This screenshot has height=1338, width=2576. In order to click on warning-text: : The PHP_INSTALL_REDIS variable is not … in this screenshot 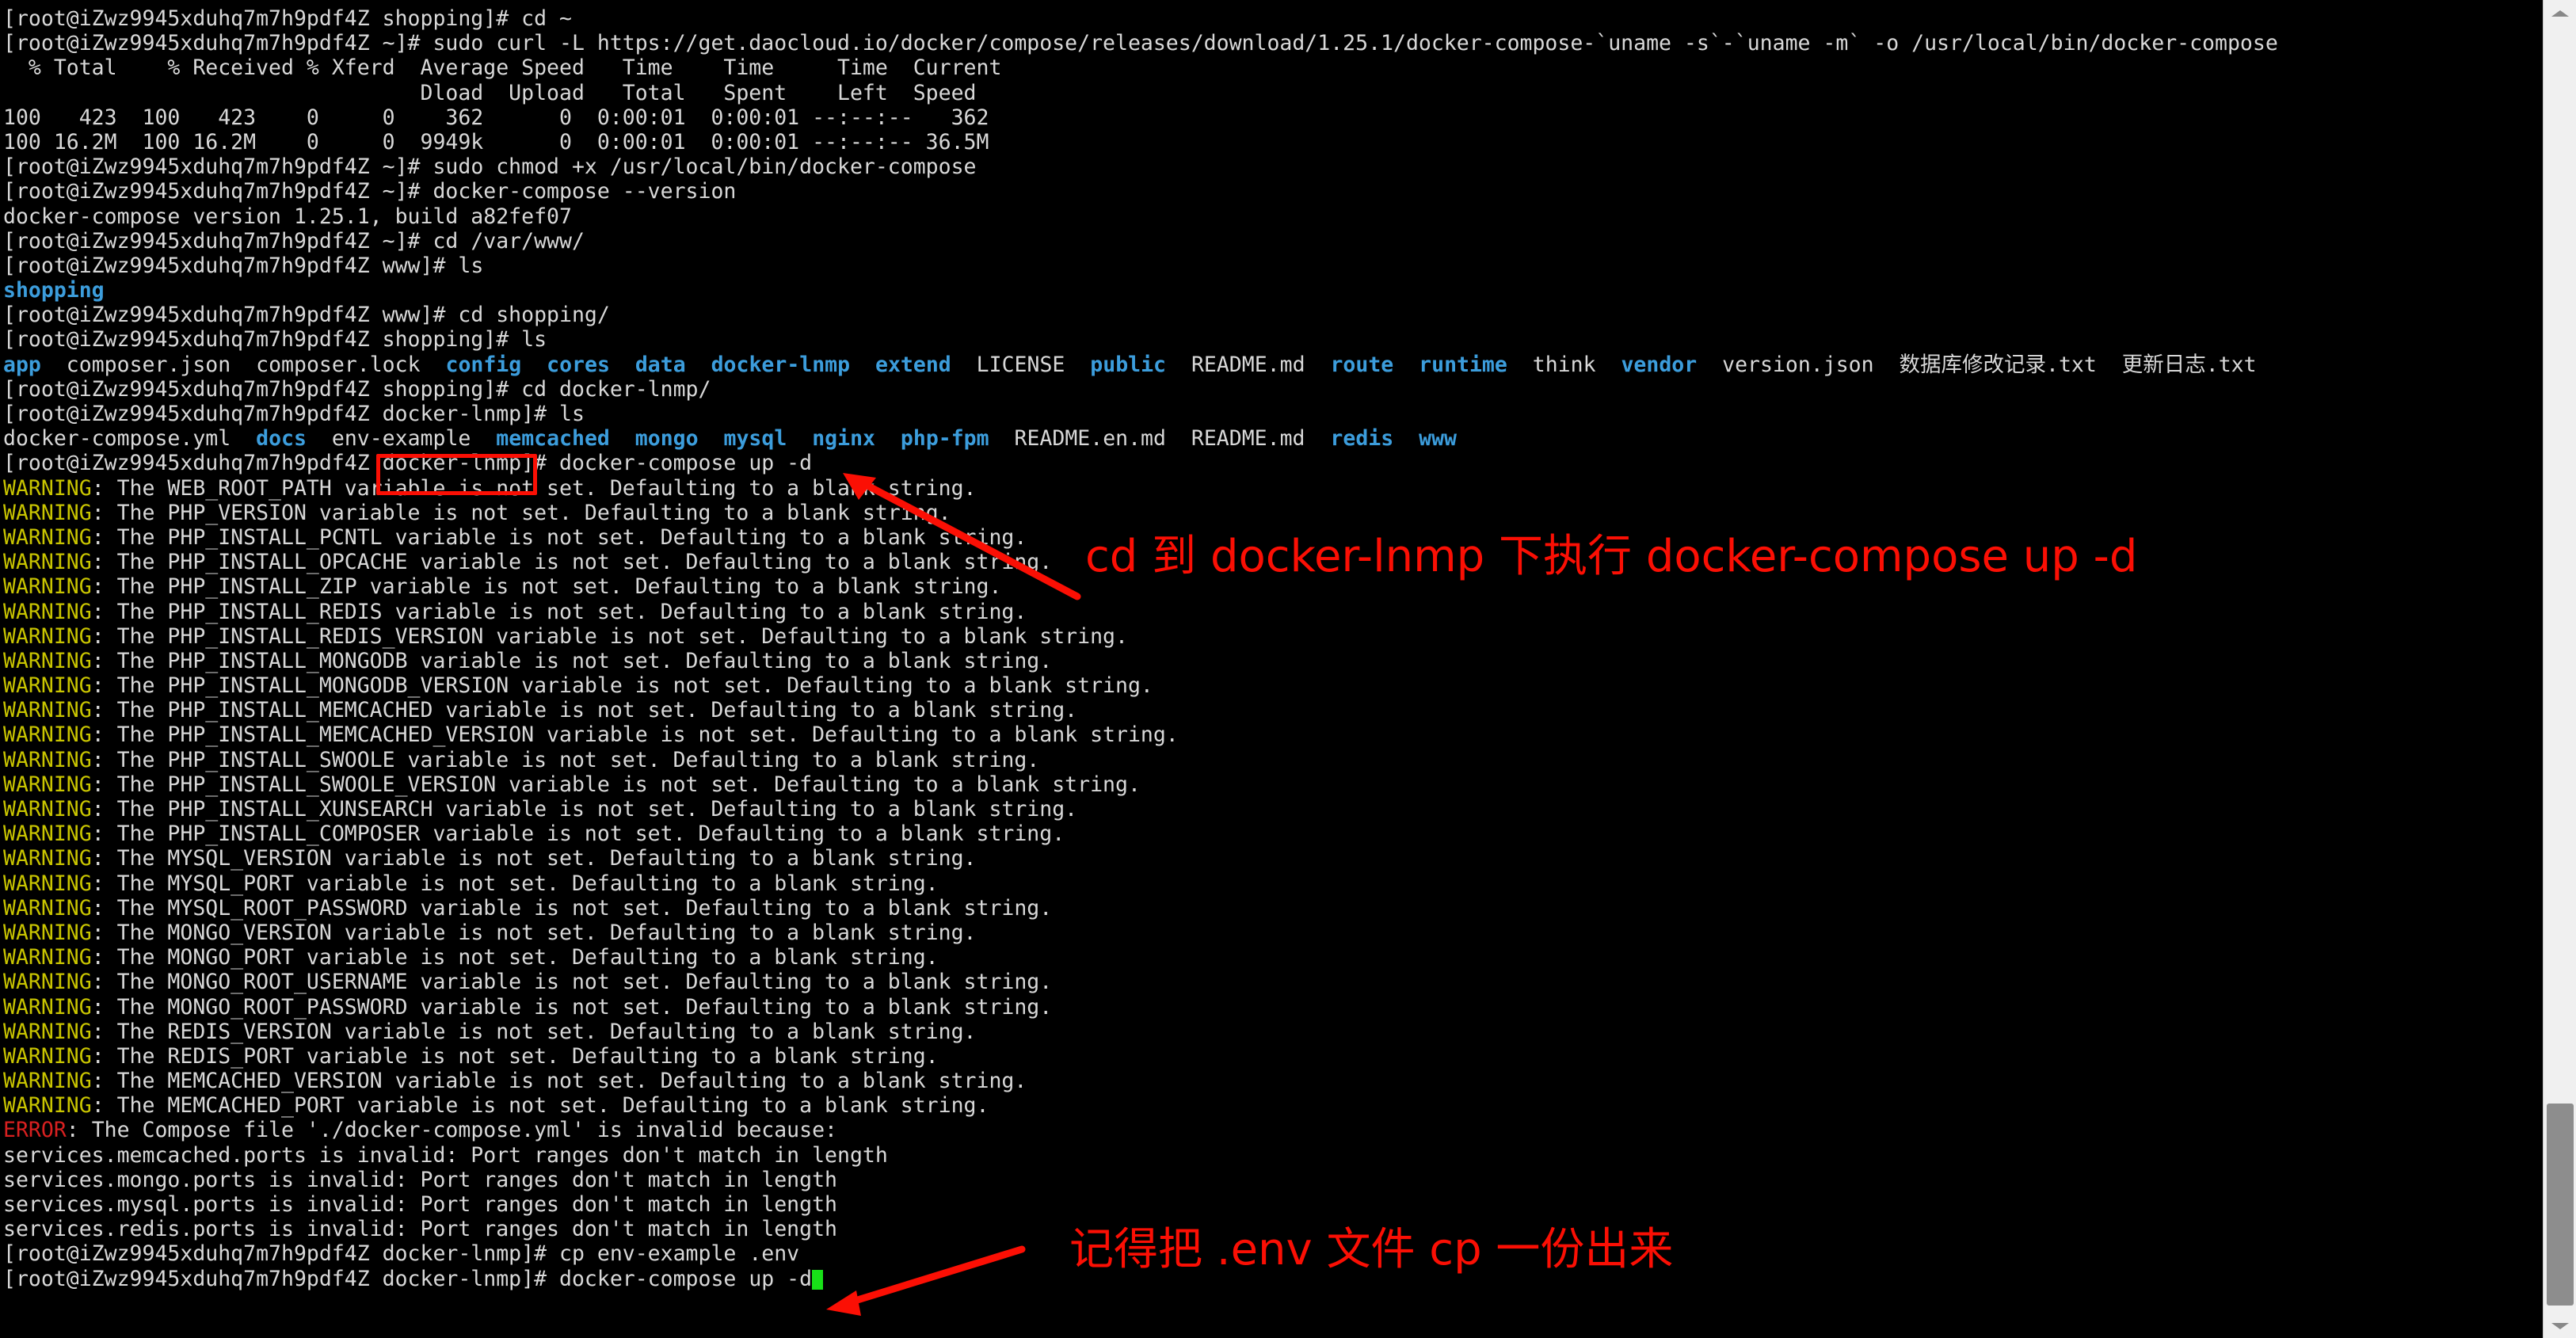, I will do `click(559, 612)`.